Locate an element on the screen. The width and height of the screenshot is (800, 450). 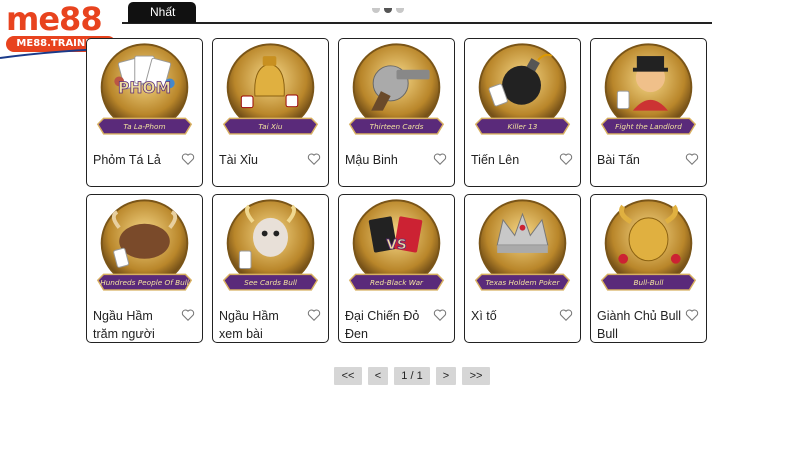
game-banner-text: Tai Xiu is located at coordinates (270, 126).